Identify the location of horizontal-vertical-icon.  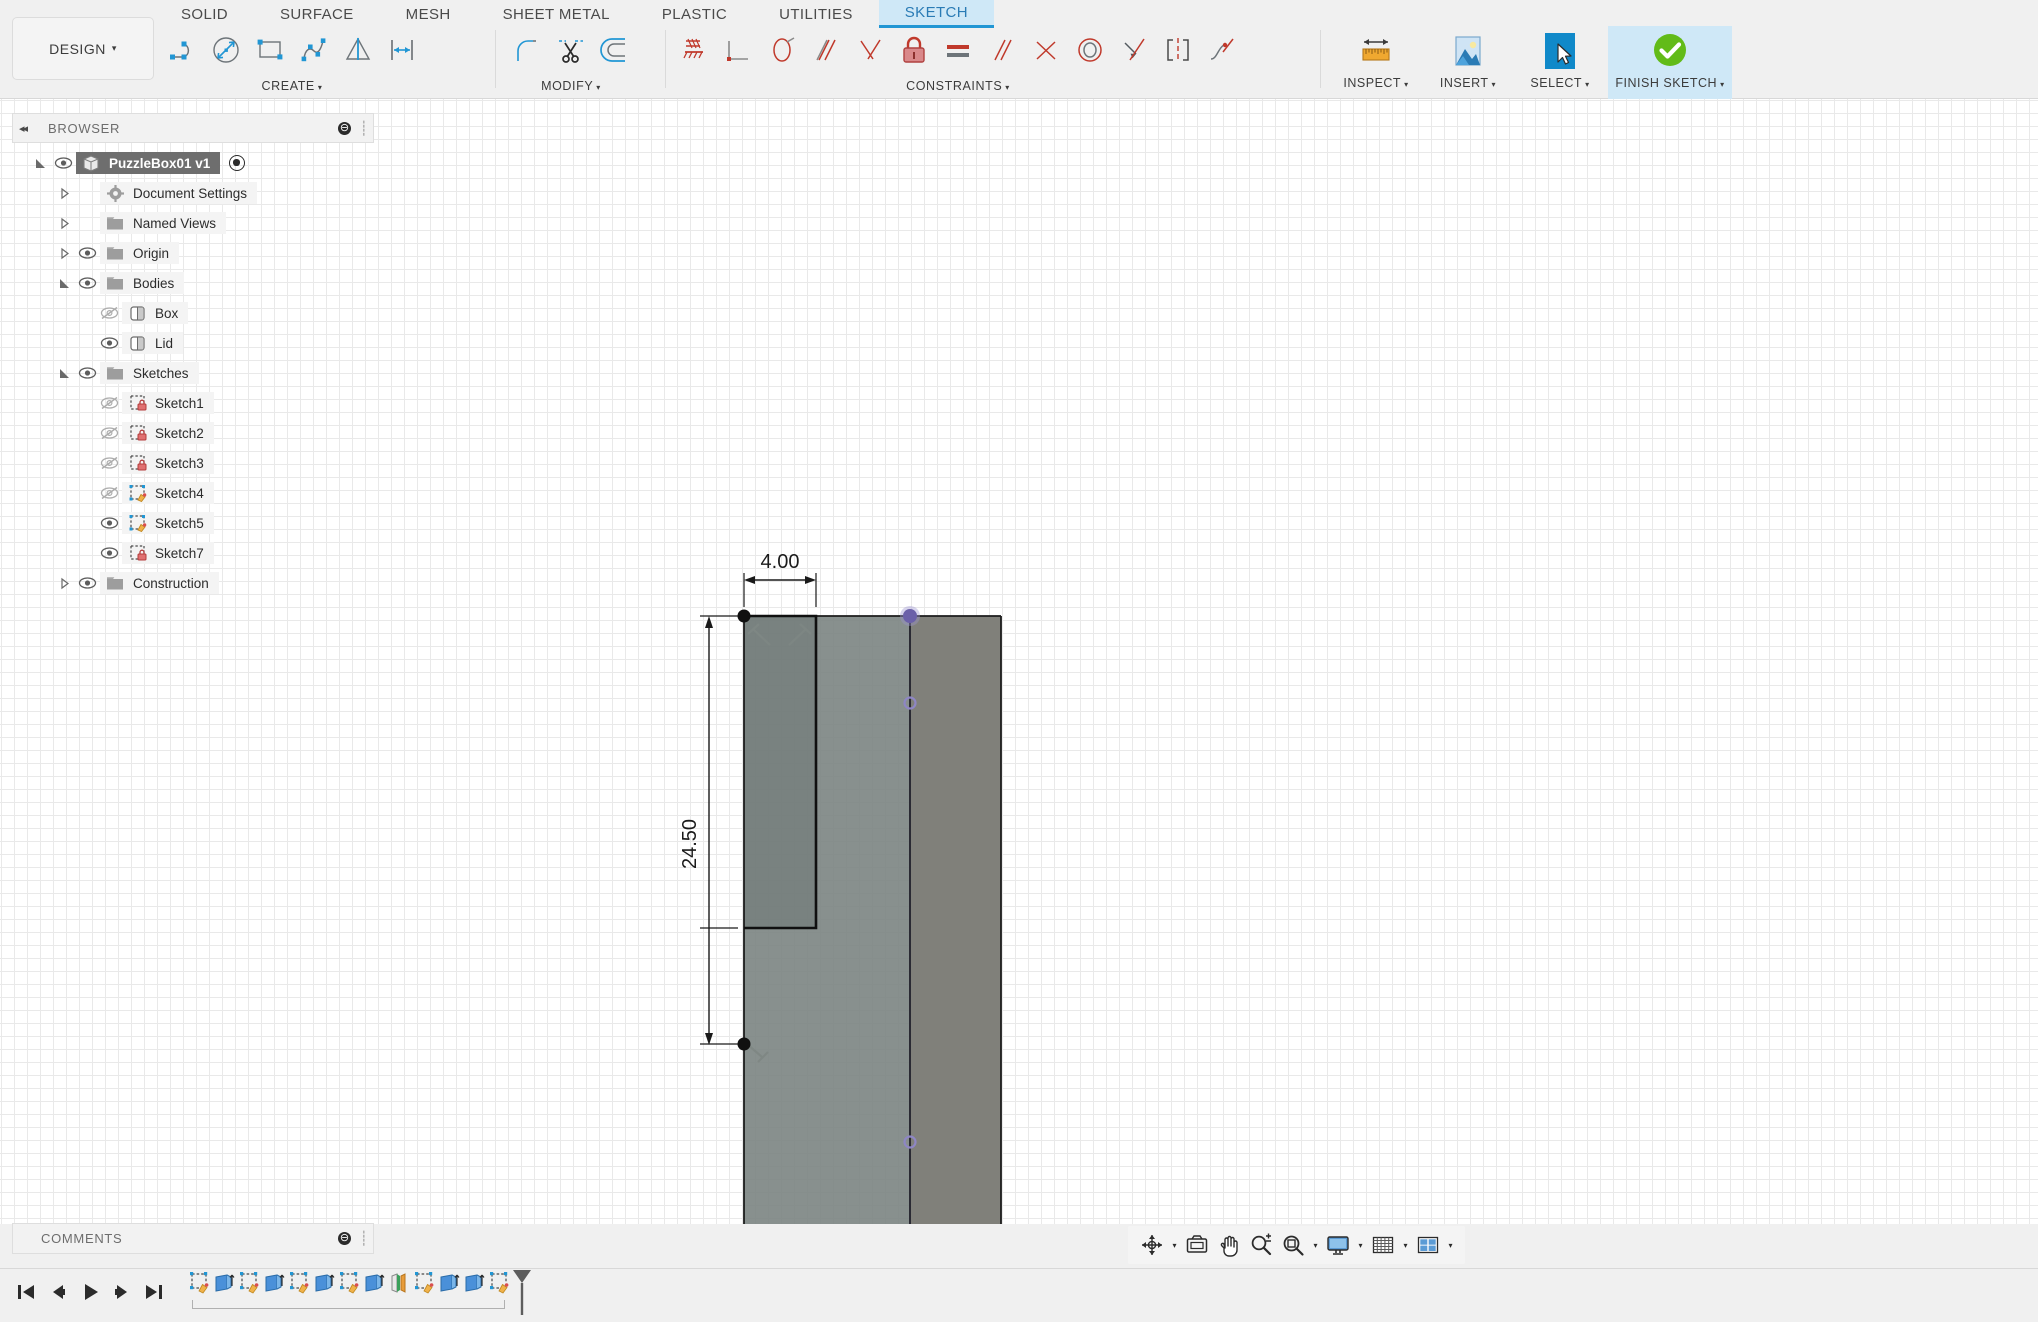
(1090, 50).